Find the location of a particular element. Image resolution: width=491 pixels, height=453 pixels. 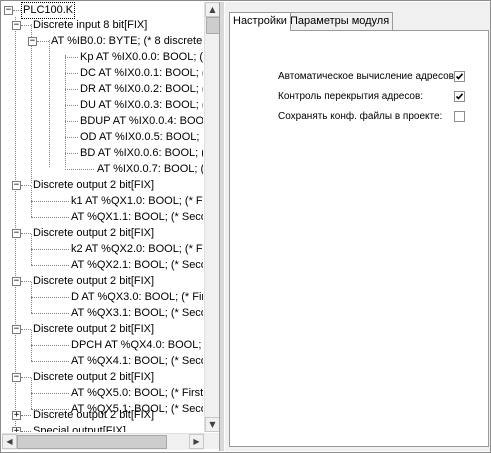

tree-node-label: Special output[FIX] is located at coordinates (79, 428).